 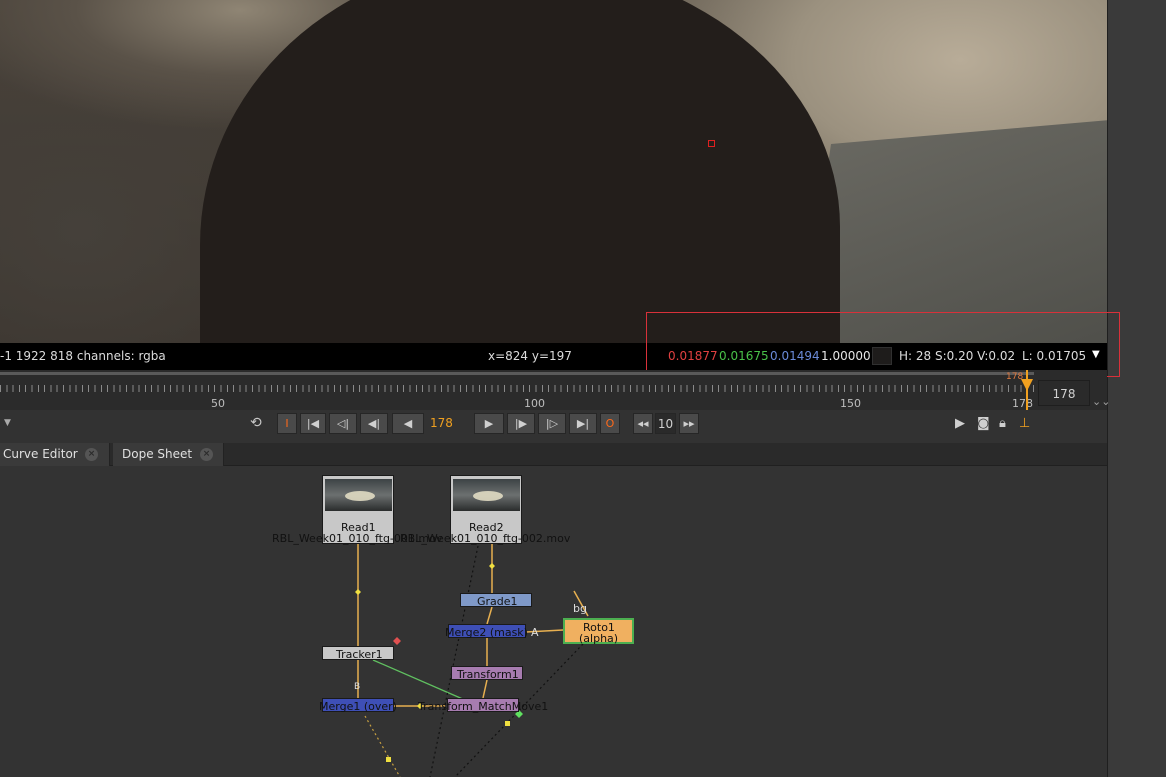 I want to click on play-forward-icon: ▶, so click(x=489, y=423).